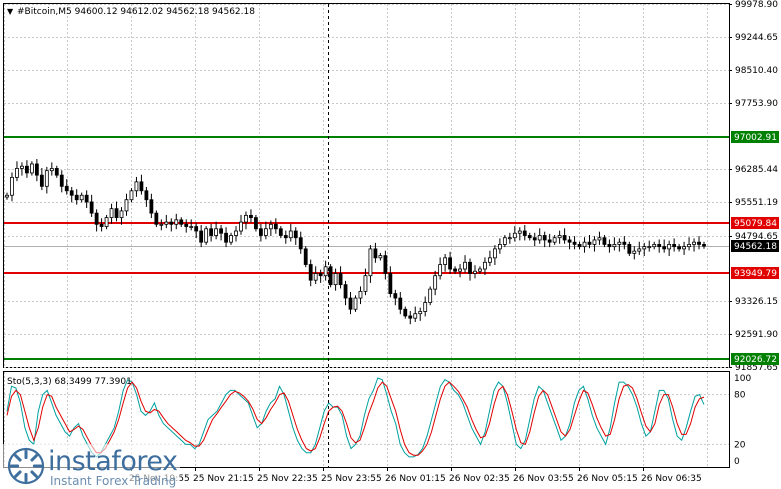  What do you see at coordinates (756, 104) in the screenshot?
I see `price-tick-label: 97753.90` at bounding box center [756, 104].